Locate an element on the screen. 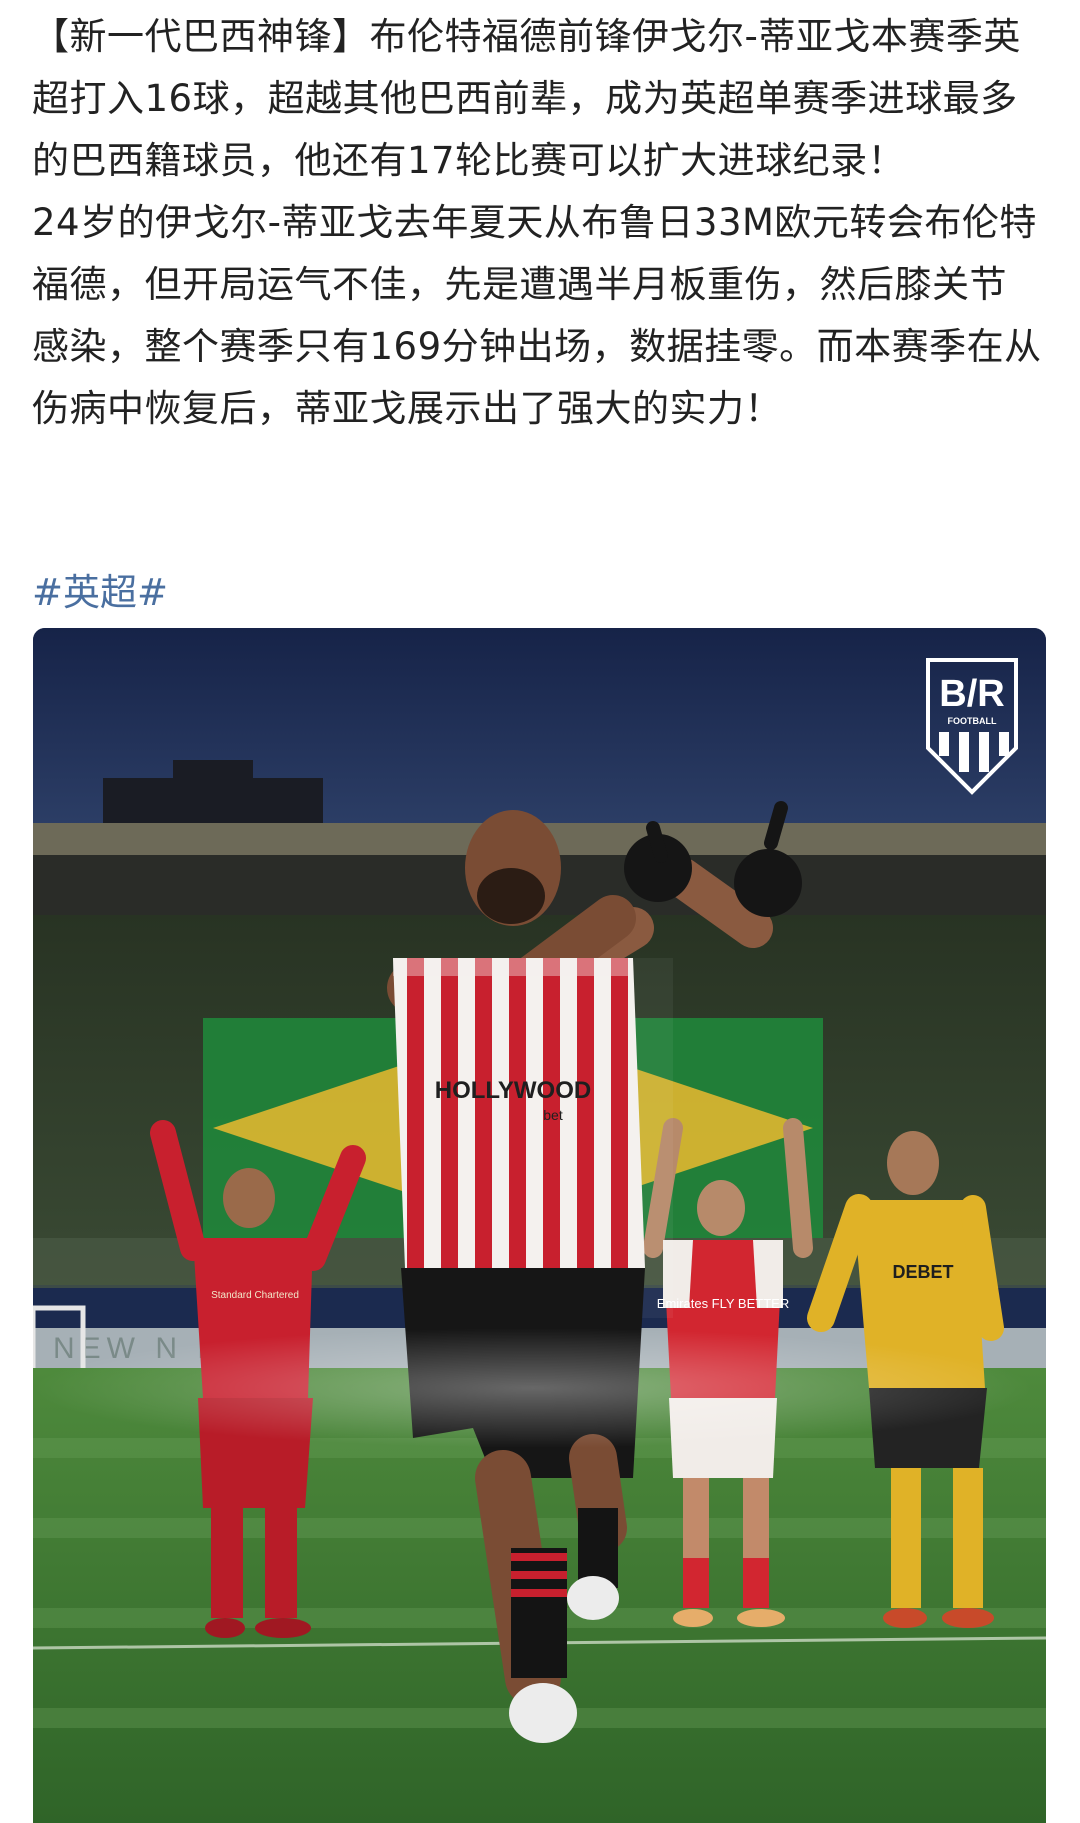 The image size is (1080, 1823). arsenal-sponsor: Emirates FLY BETTER is located at coordinates (723, 1303).